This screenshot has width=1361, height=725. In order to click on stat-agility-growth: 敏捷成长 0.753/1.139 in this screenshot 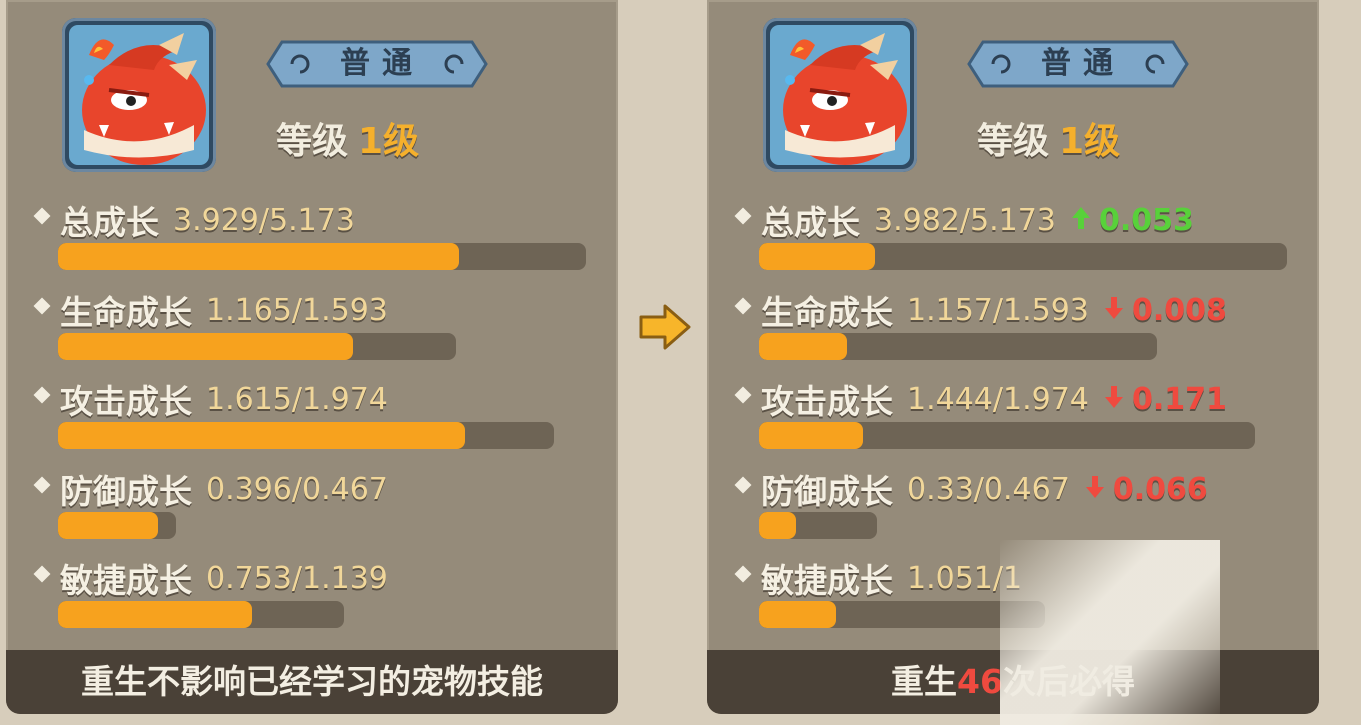, I will do `click(210, 577)`.